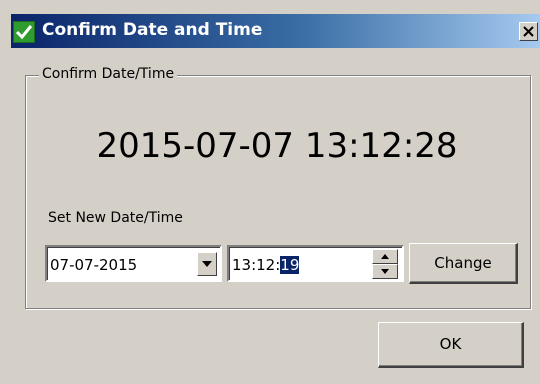  What do you see at coordinates (115, 218) in the screenshot?
I see `set-new-datetime-label: Set New Date/Time` at bounding box center [115, 218].